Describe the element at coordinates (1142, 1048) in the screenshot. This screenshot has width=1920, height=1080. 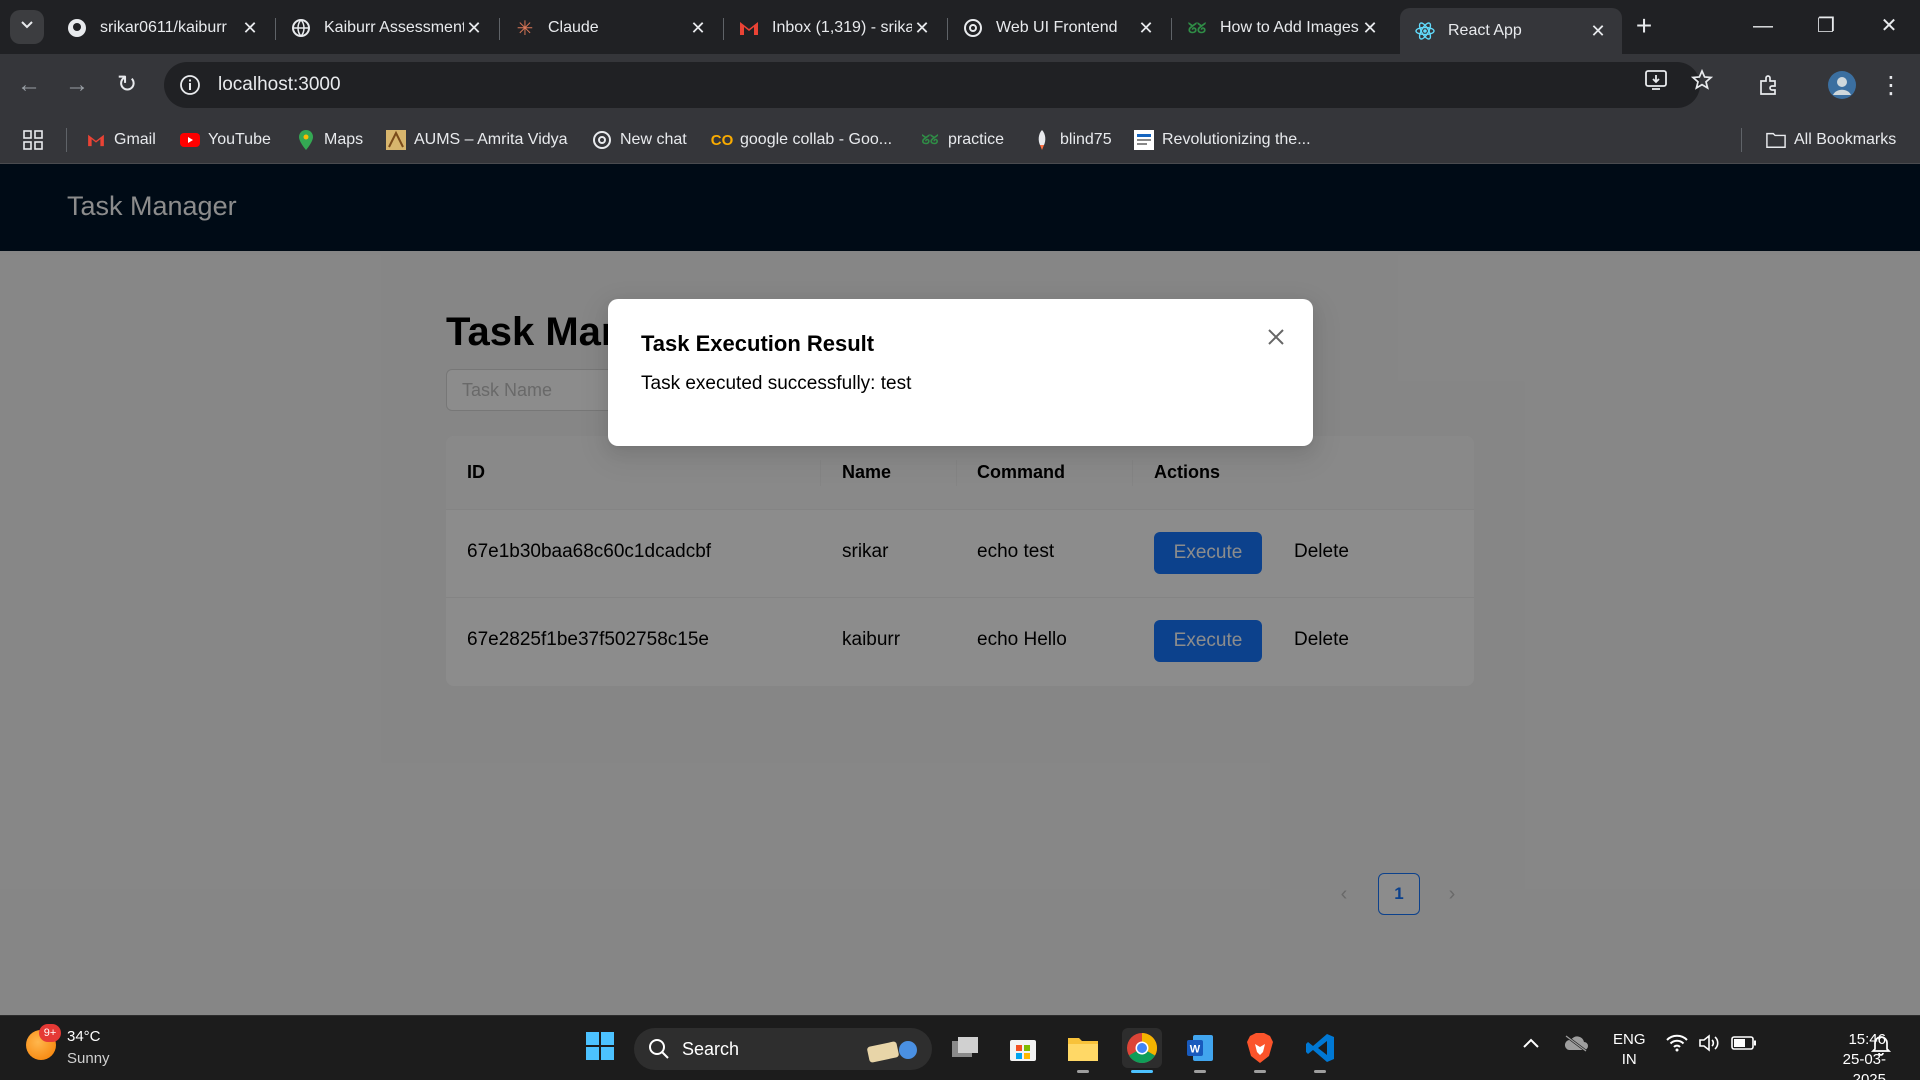
I see `chrome-icon` at that location.